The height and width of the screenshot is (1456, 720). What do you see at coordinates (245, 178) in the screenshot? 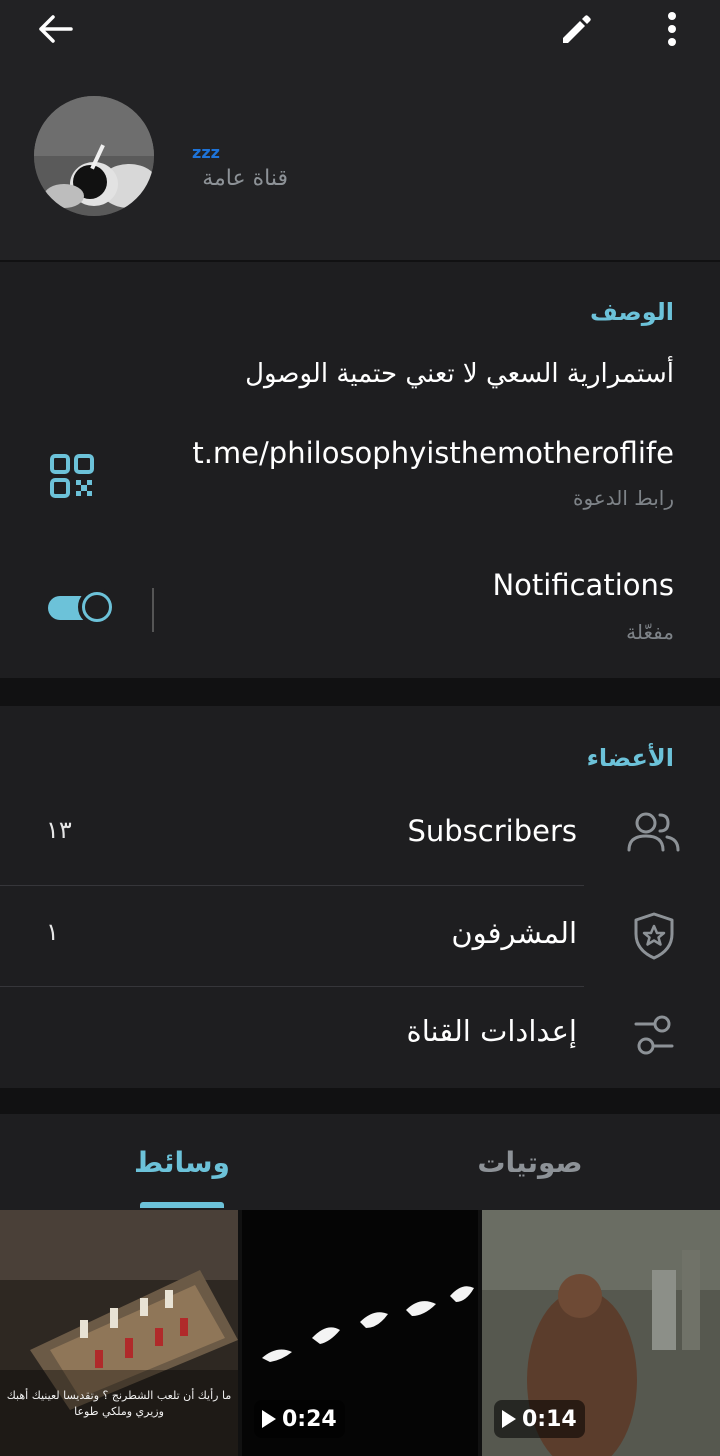
I see `channel-type-label: قناة عامة` at bounding box center [245, 178].